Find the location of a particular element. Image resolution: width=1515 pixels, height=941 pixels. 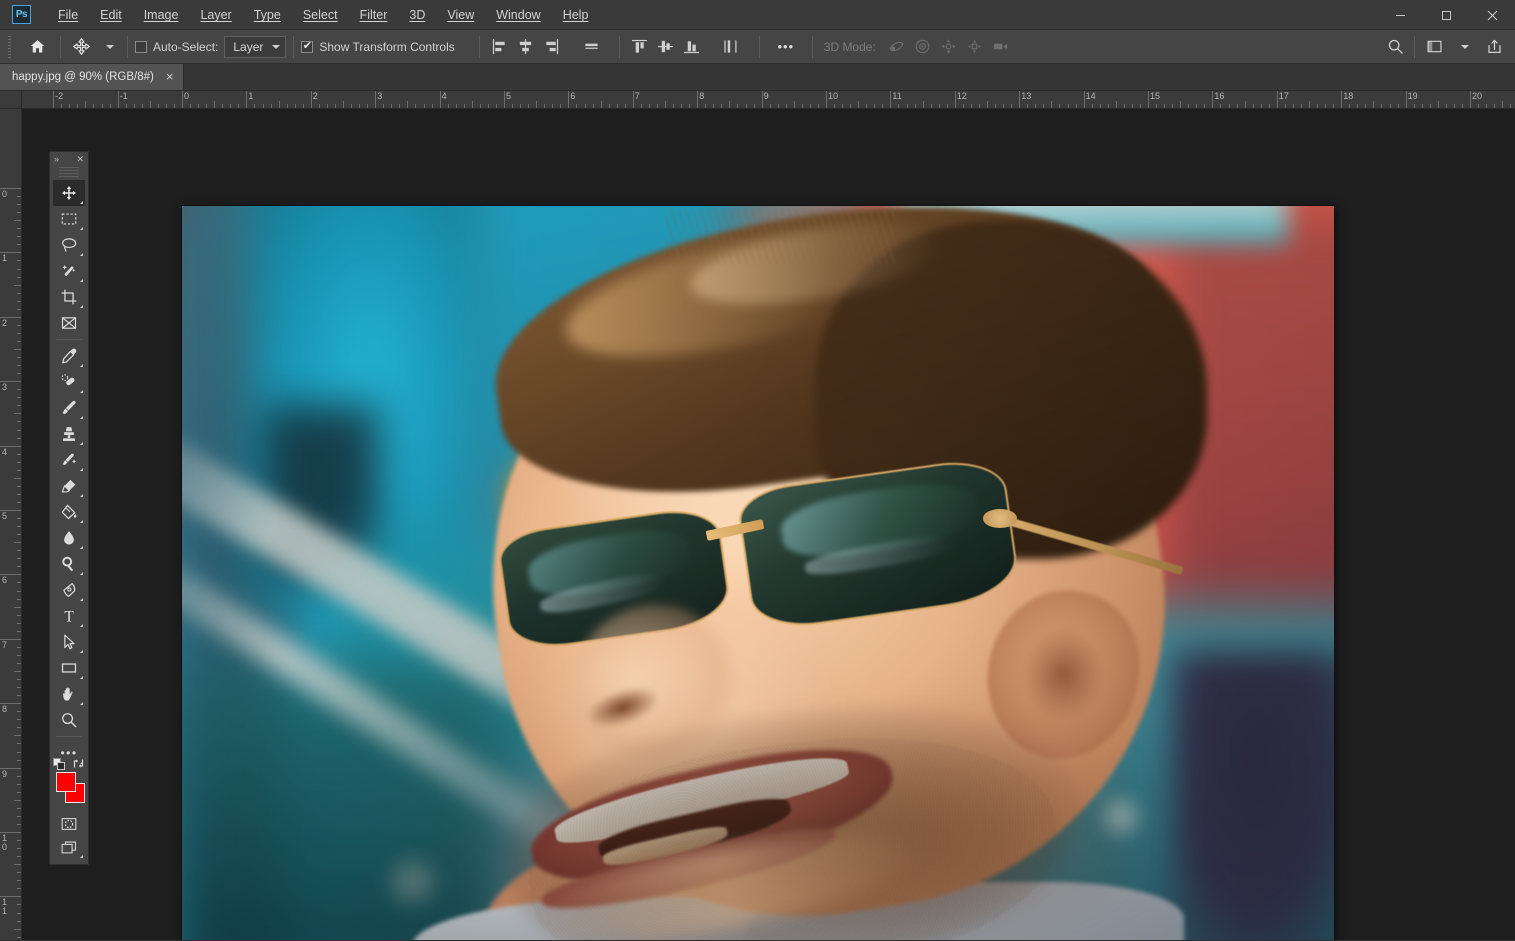

tool-dodge is located at coordinates (69, 564).